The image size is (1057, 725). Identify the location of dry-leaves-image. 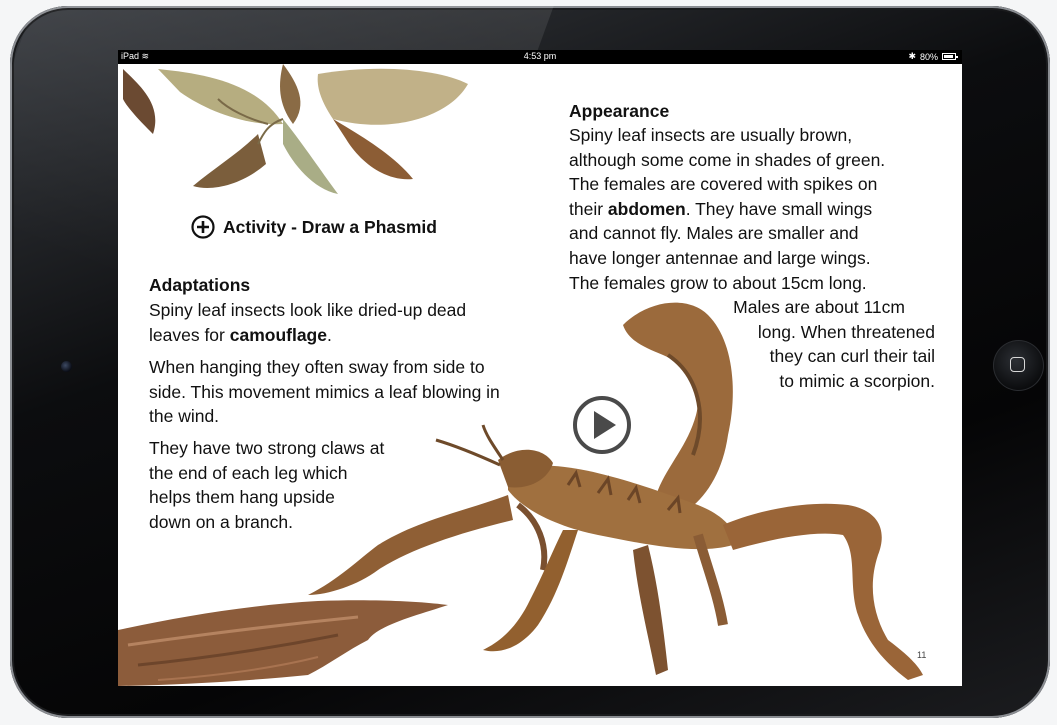
(295, 129).